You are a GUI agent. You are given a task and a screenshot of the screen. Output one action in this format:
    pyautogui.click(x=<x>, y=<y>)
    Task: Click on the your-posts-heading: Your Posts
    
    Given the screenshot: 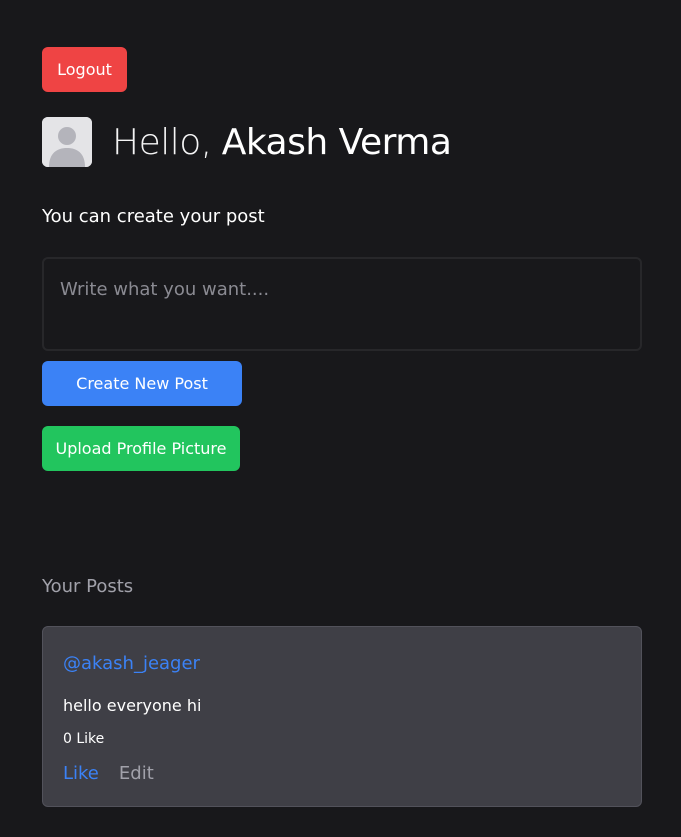 What is the action you would take?
    pyautogui.click(x=88, y=586)
    